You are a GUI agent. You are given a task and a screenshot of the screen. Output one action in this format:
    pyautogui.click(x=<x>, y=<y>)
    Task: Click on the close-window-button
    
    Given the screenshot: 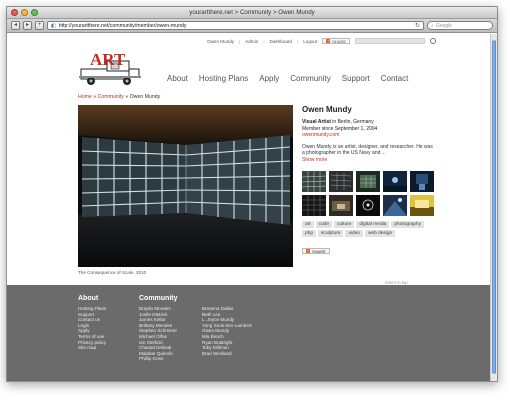 What is the action you would take?
    pyautogui.click(x=14, y=12)
    